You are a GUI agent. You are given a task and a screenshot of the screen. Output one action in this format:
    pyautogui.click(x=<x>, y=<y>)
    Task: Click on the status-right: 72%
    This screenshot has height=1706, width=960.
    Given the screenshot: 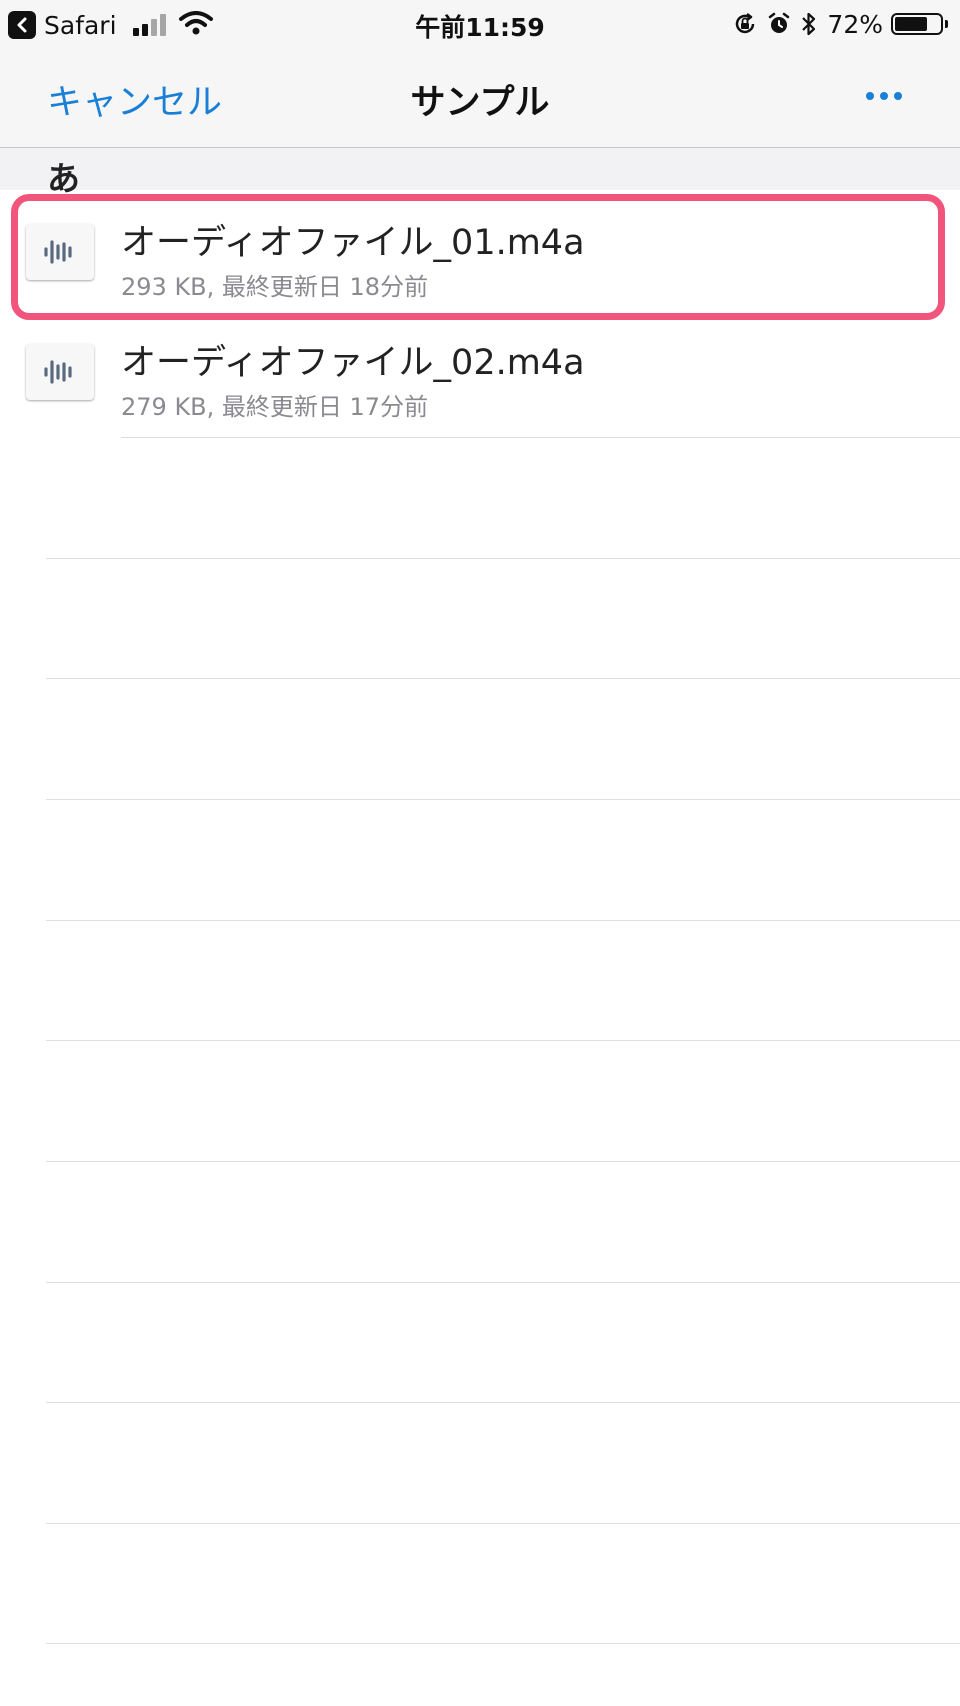 What is the action you would take?
    pyautogui.click(x=835, y=24)
    